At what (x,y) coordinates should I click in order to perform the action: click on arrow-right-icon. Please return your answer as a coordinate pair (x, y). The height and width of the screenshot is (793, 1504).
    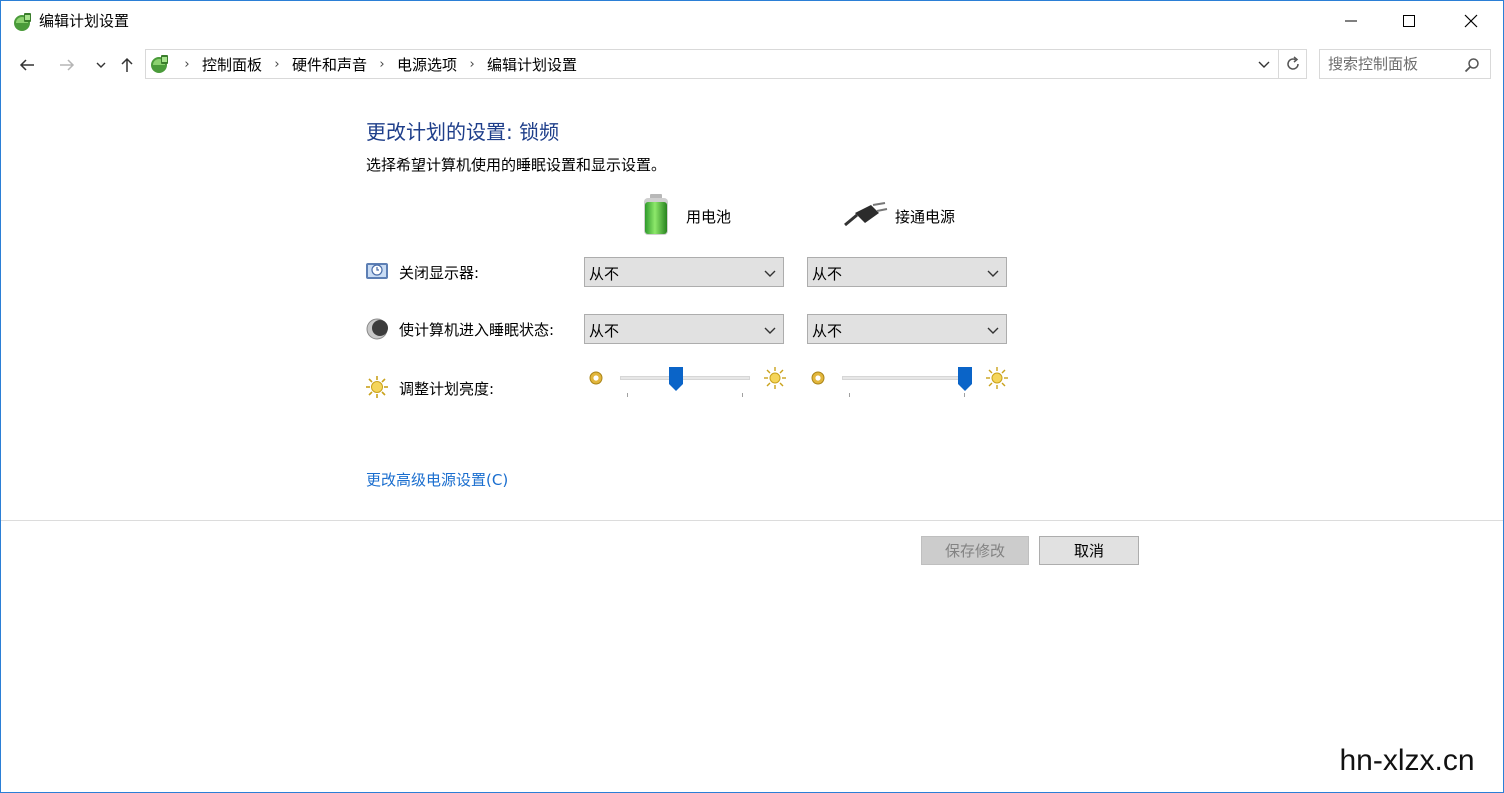
    Looking at the image, I should click on (67, 65).